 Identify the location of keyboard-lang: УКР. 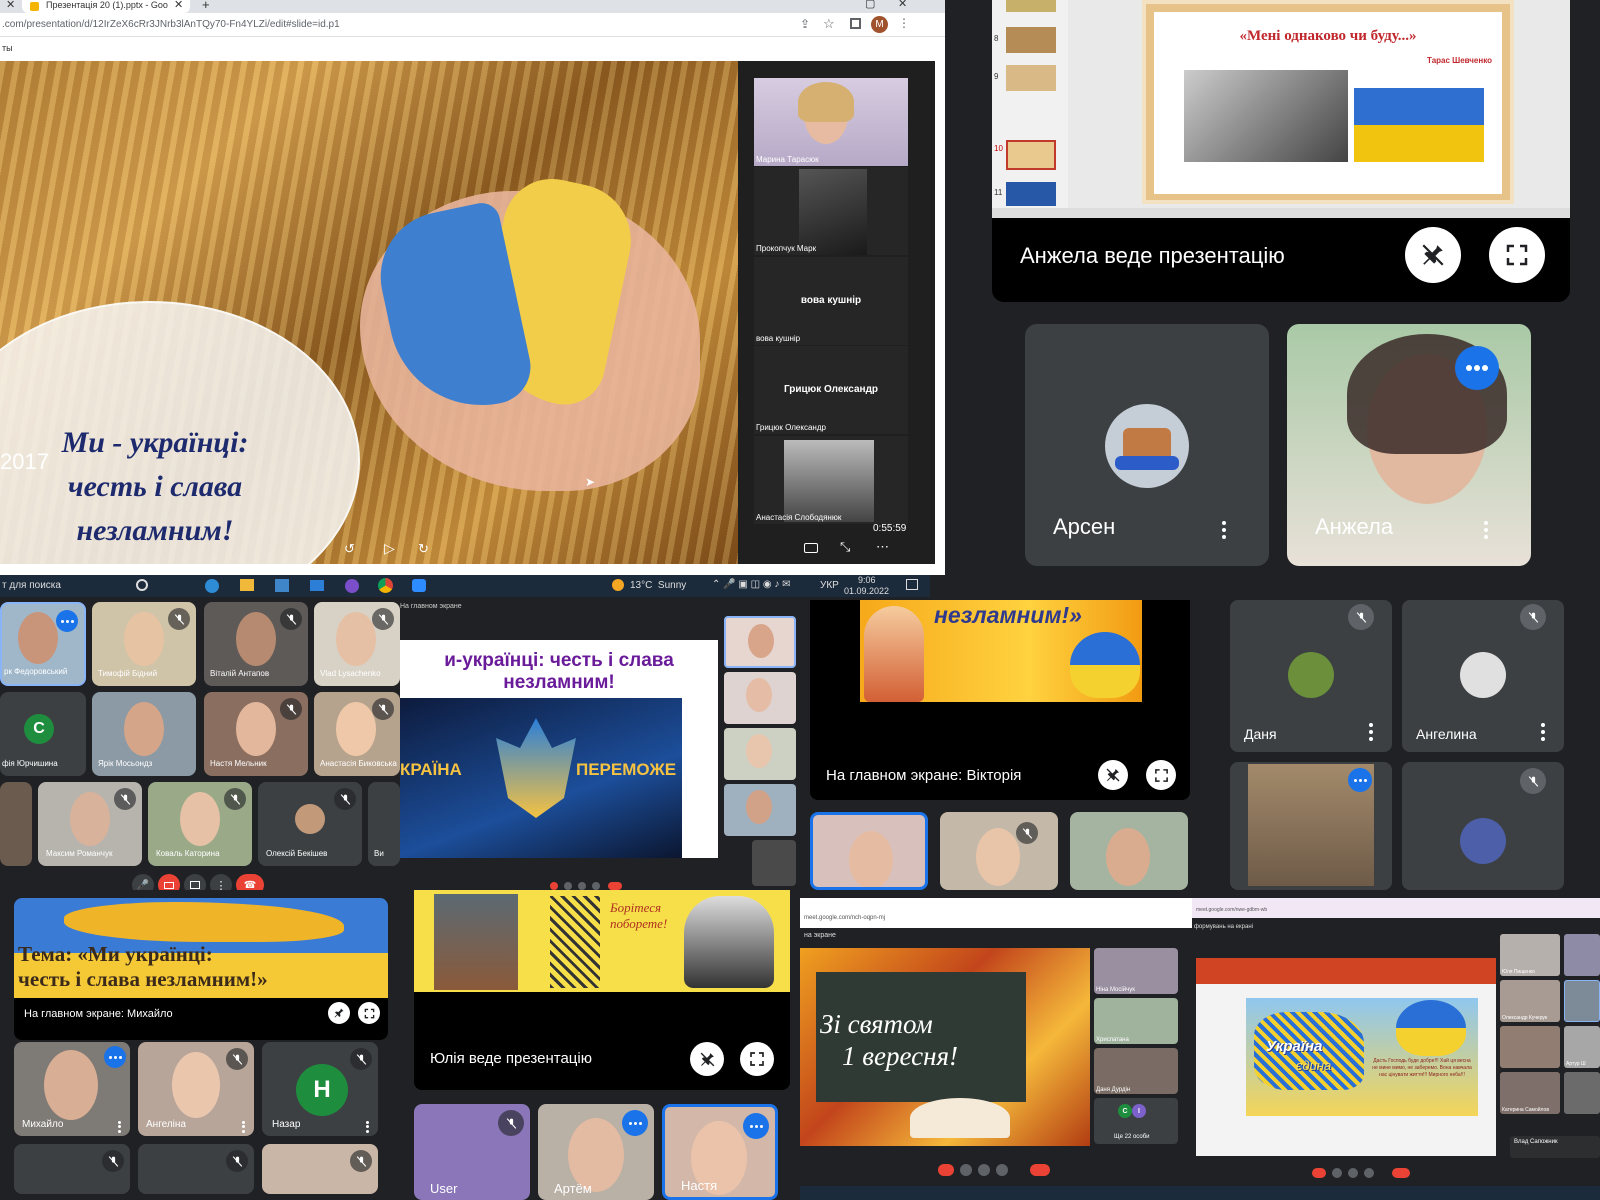
(829, 585).